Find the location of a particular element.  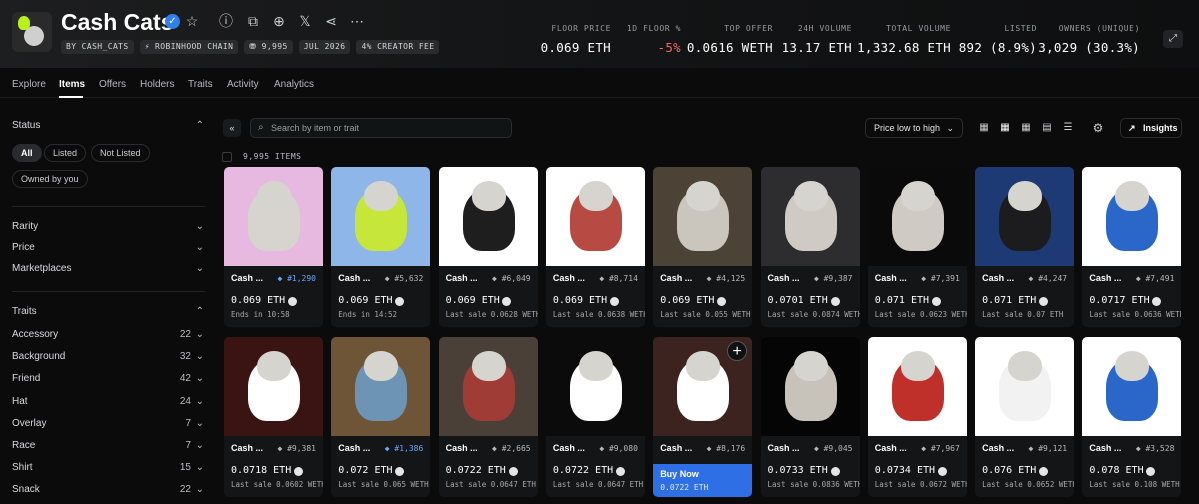

filter-price: Price ⌄ is located at coordinates (108, 249).